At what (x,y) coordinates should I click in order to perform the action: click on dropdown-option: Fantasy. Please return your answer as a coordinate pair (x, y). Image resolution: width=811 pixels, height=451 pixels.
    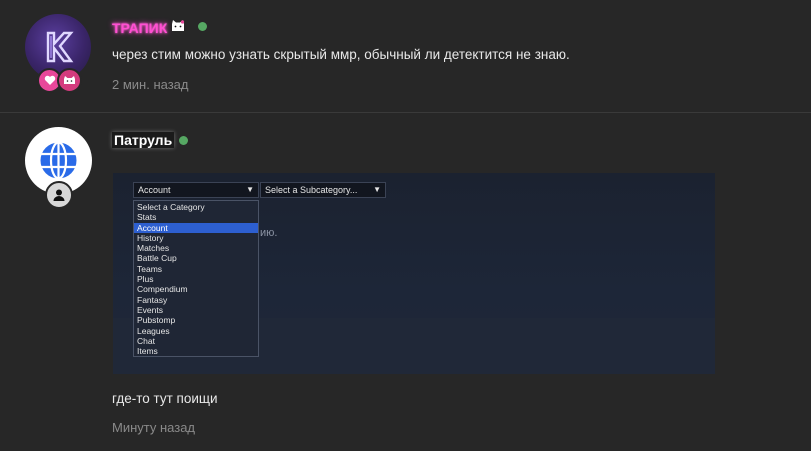
    Looking at the image, I should click on (152, 299).